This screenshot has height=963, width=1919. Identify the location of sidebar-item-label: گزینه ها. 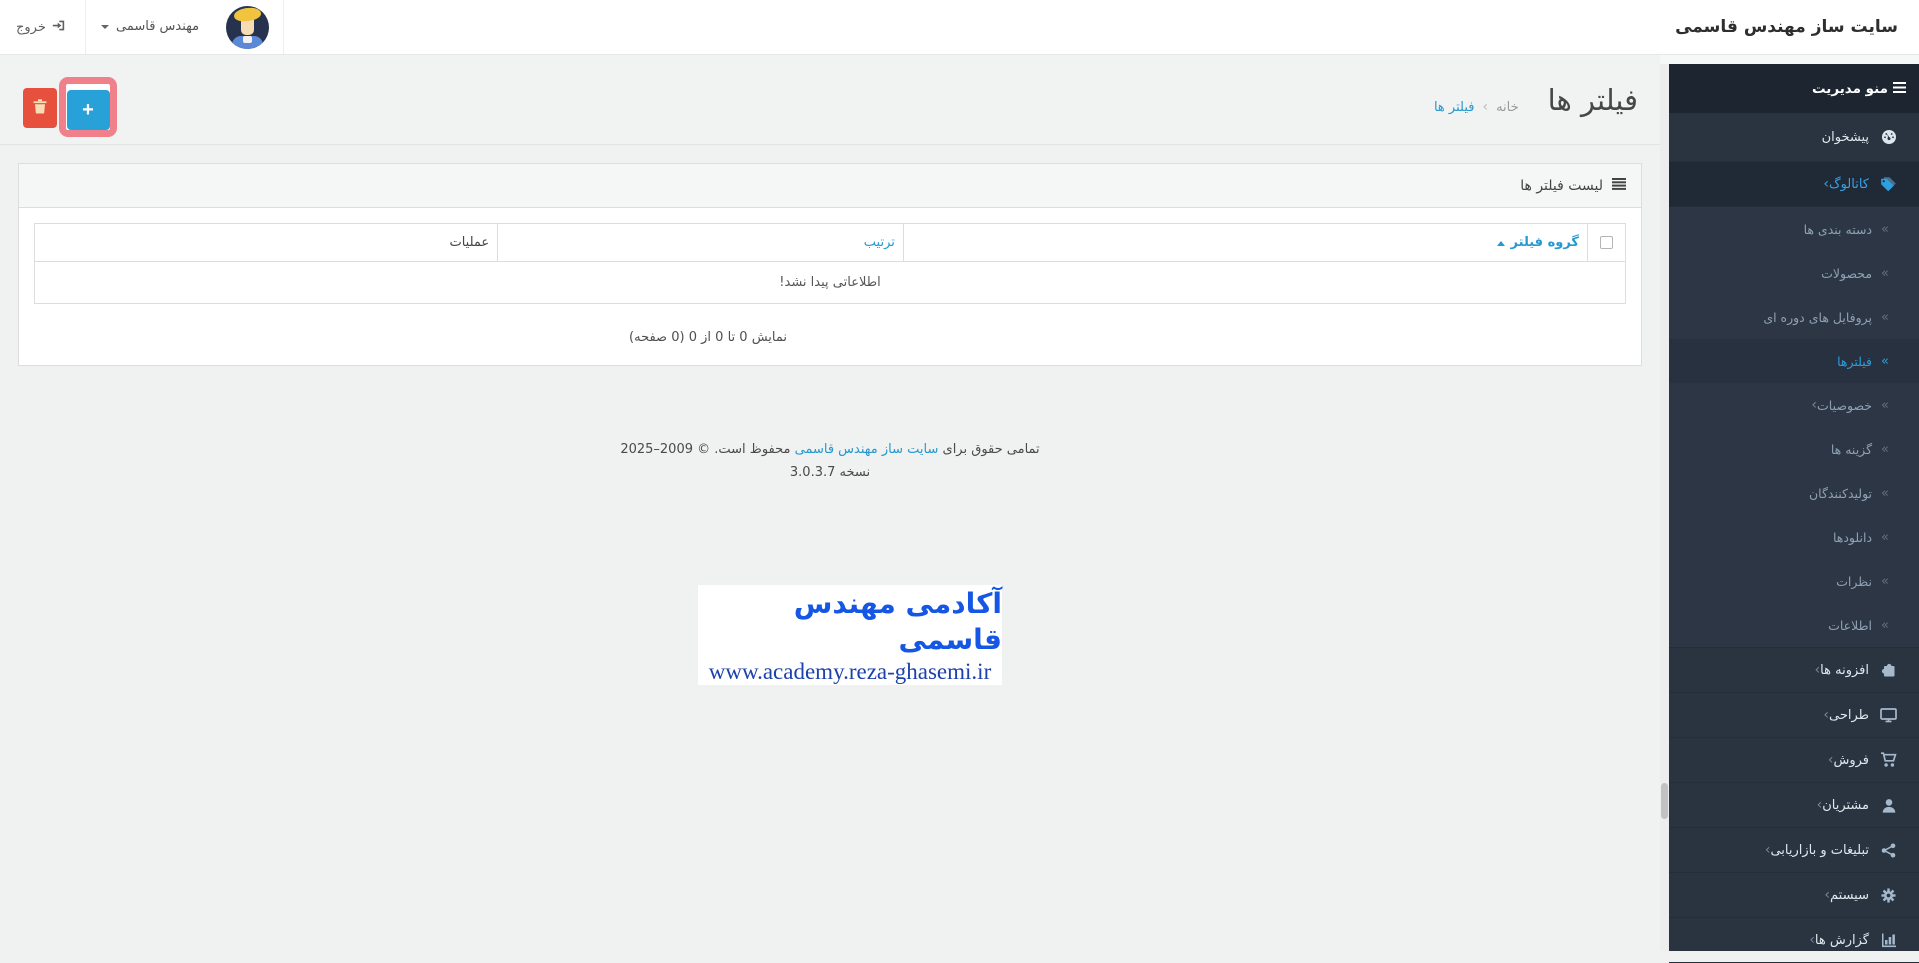
(1851, 449).